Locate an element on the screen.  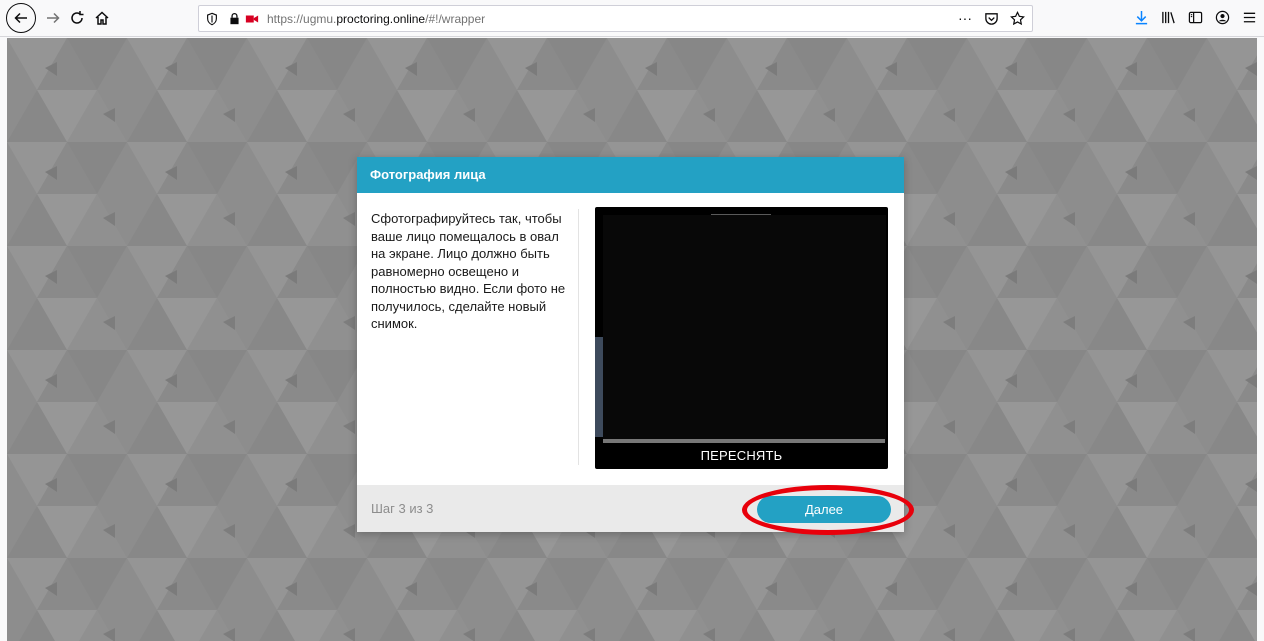
sidebar-icon is located at coordinates (1195, 17).